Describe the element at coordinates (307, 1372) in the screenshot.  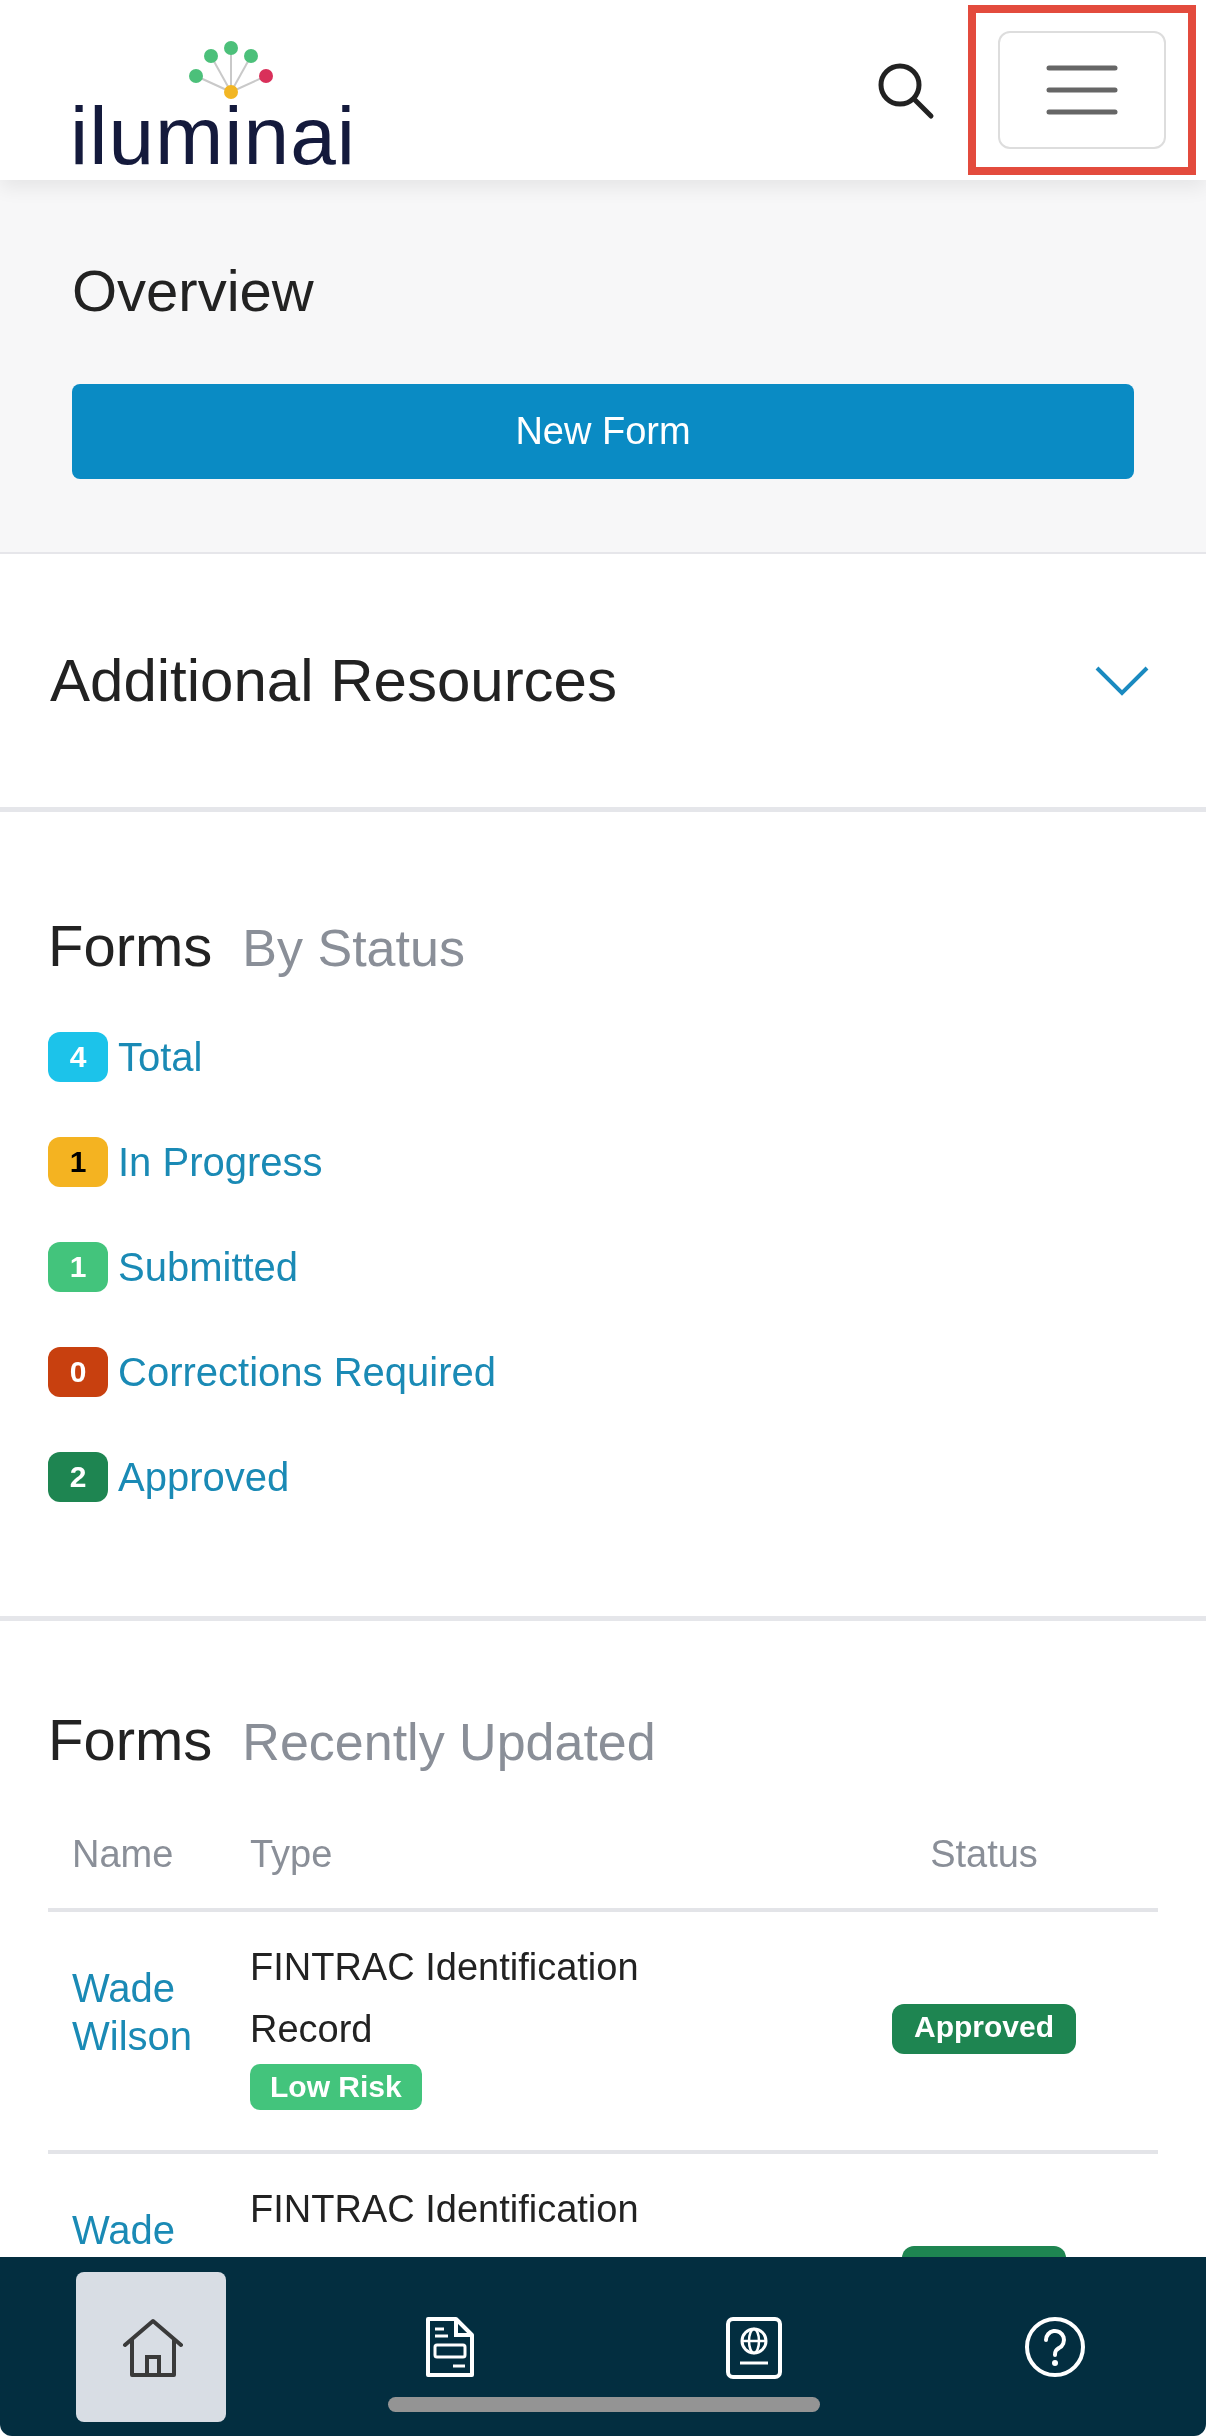
I see `status-link: Corrections Required` at that location.